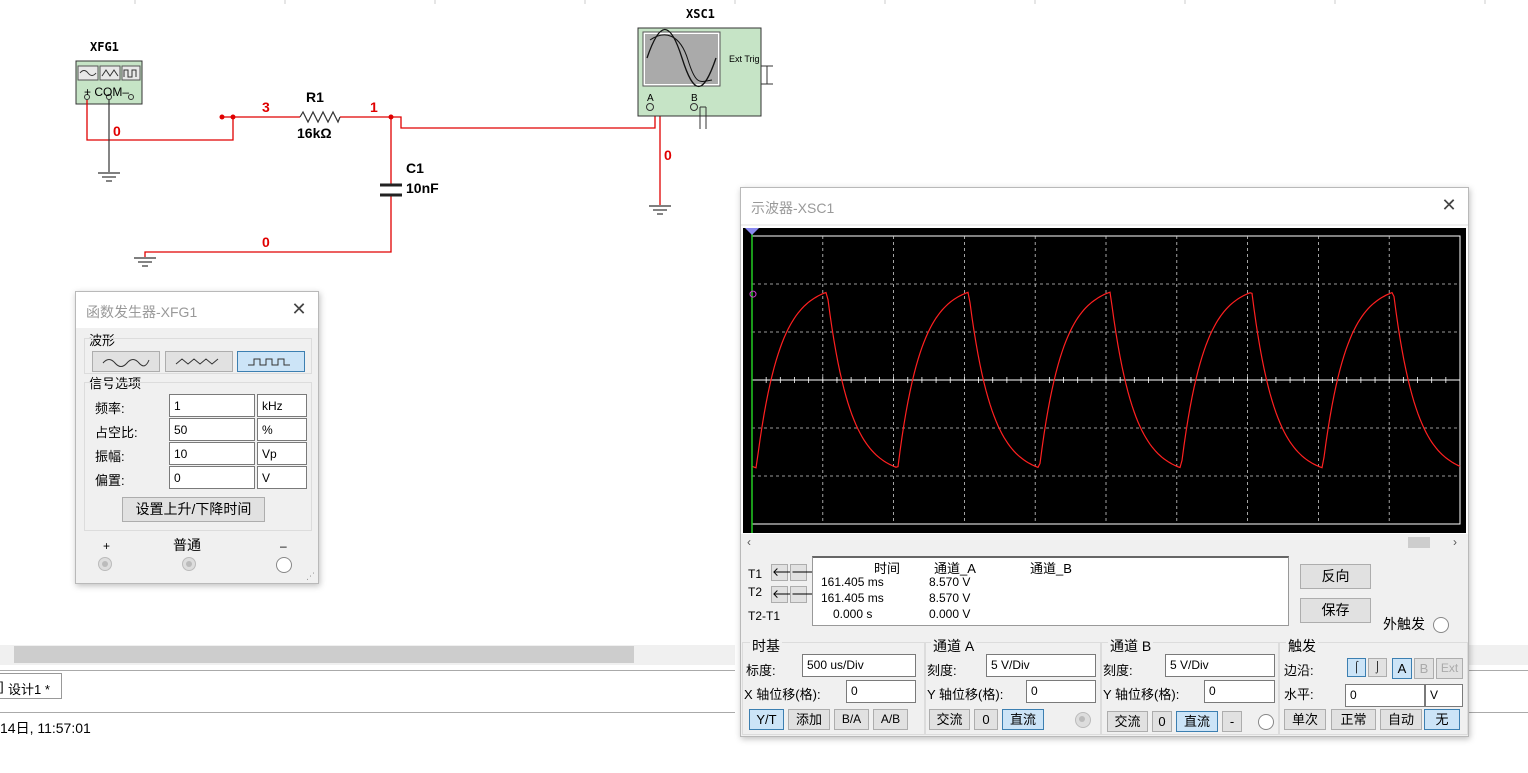 The height and width of the screenshot is (773, 1528). Describe the element at coordinates (1197, 721) in the screenshot. I see `channel-b-dc-button: 直流` at that location.